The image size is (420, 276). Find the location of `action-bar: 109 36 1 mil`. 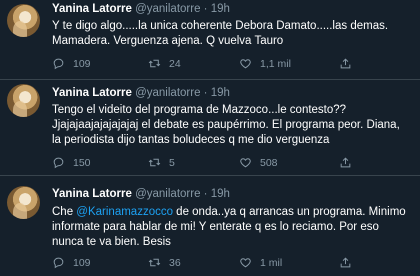

action-bar: 109 36 1 mil is located at coordinates (231, 263).